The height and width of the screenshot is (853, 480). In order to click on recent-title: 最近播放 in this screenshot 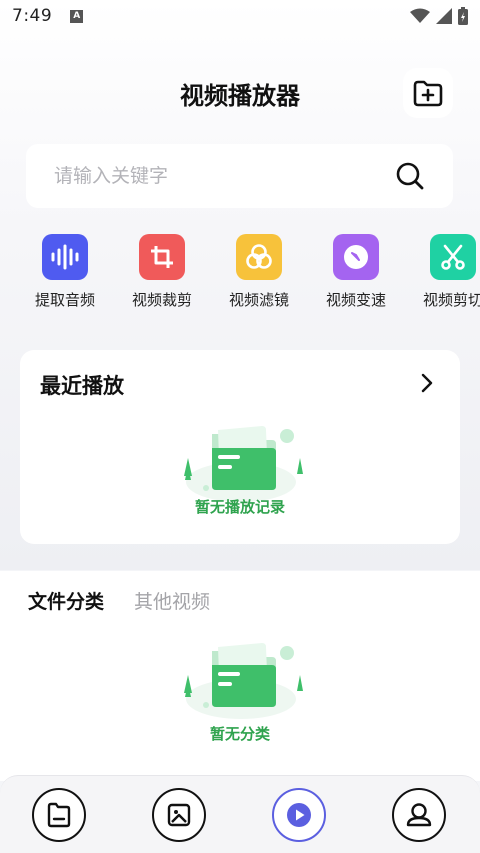, I will do `click(82, 386)`.